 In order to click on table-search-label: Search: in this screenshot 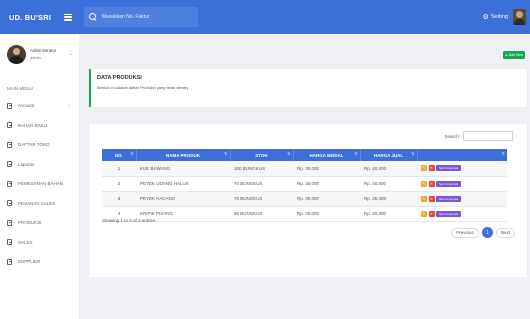, I will do `click(452, 136)`.